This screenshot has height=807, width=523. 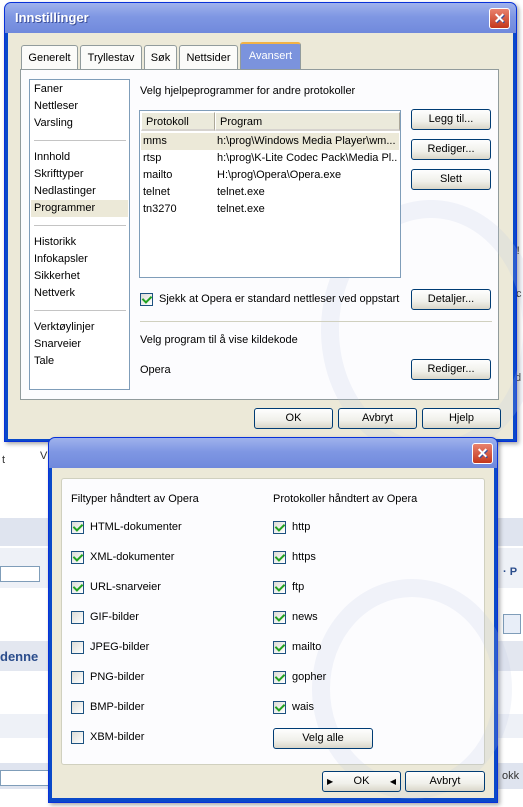 I want to click on protocol-cell: rtsp, so click(x=152, y=158).